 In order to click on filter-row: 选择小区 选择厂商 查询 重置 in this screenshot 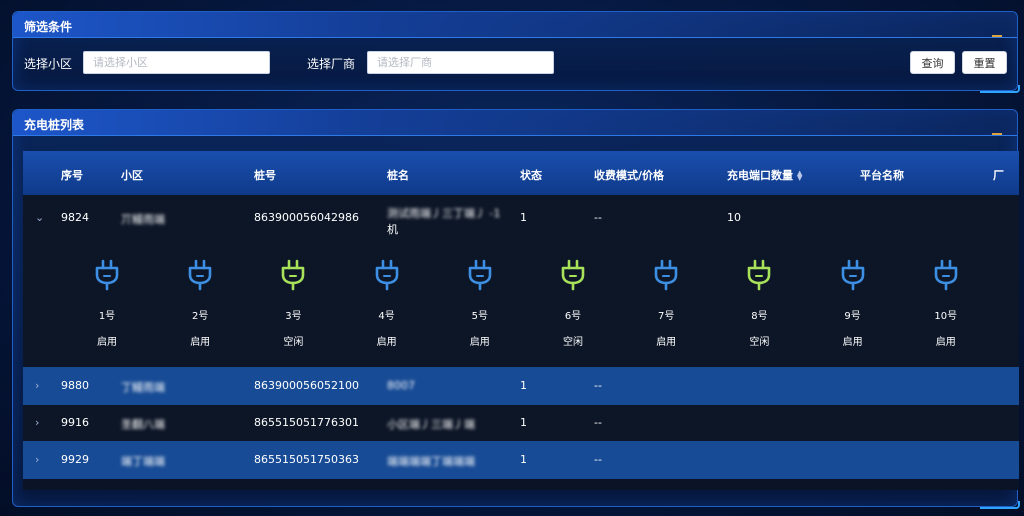, I will do `click(515, 63)`.